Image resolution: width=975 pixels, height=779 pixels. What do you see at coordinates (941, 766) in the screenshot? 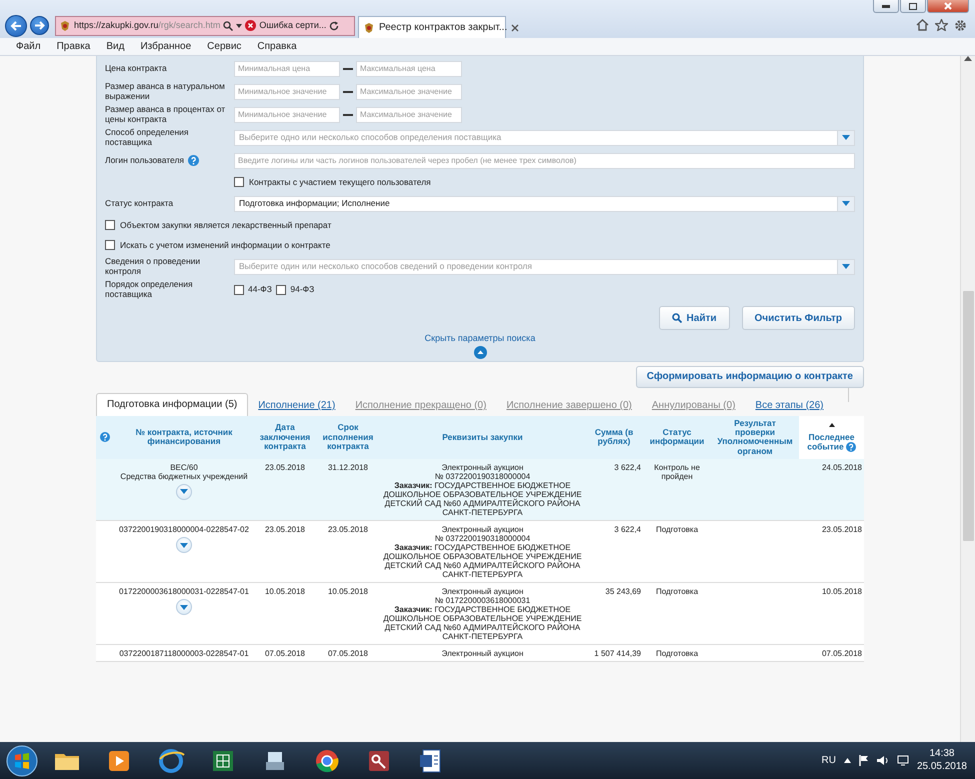
I see `clock-date: 25.05.2018` at bounding box center [941, 766].